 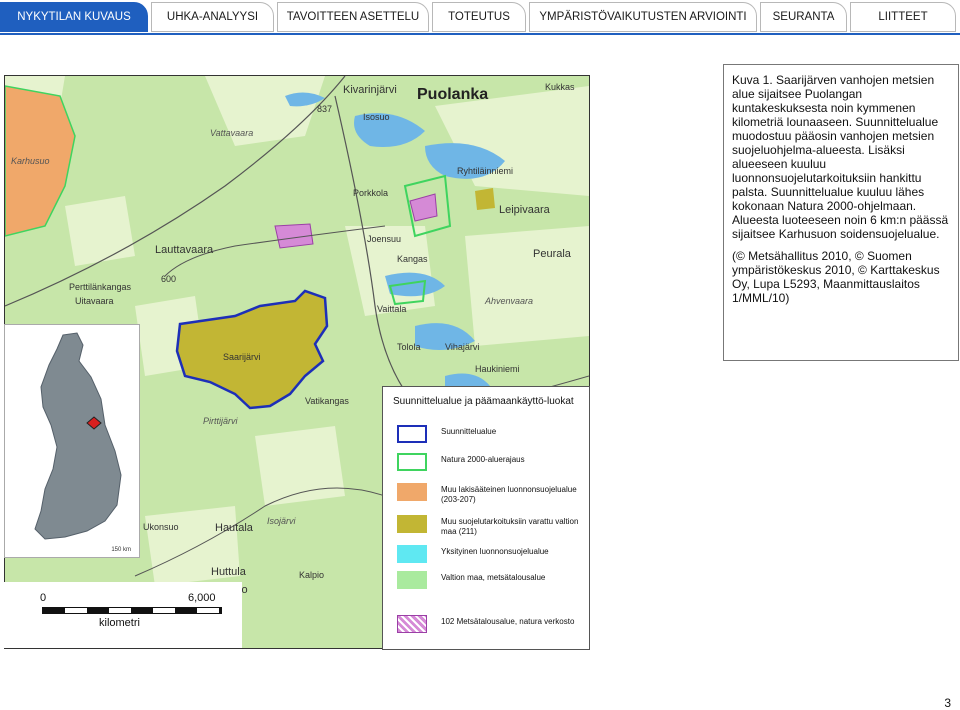 I want to click on page-number: 3, so click(x=947, y=703).